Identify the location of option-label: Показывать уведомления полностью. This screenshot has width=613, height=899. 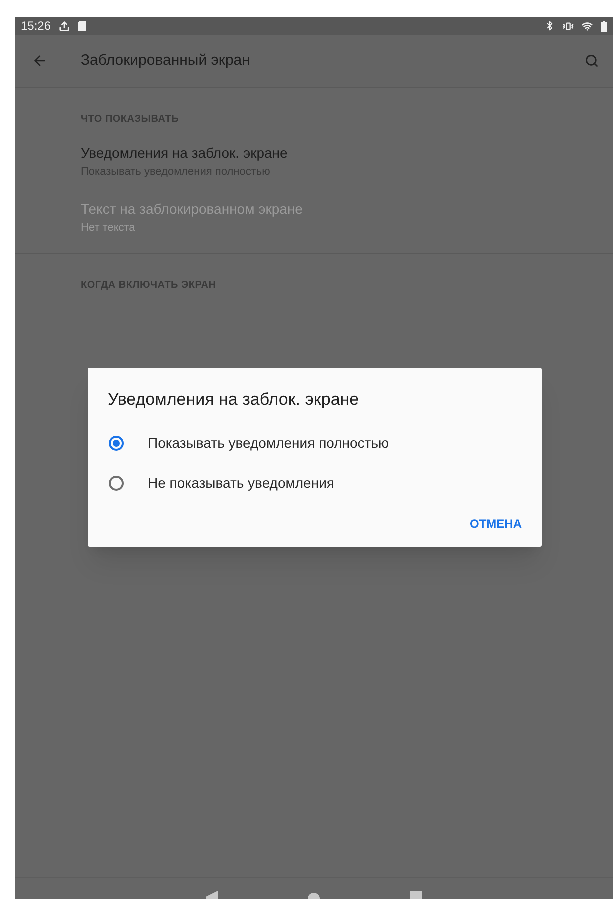
(269, 443).